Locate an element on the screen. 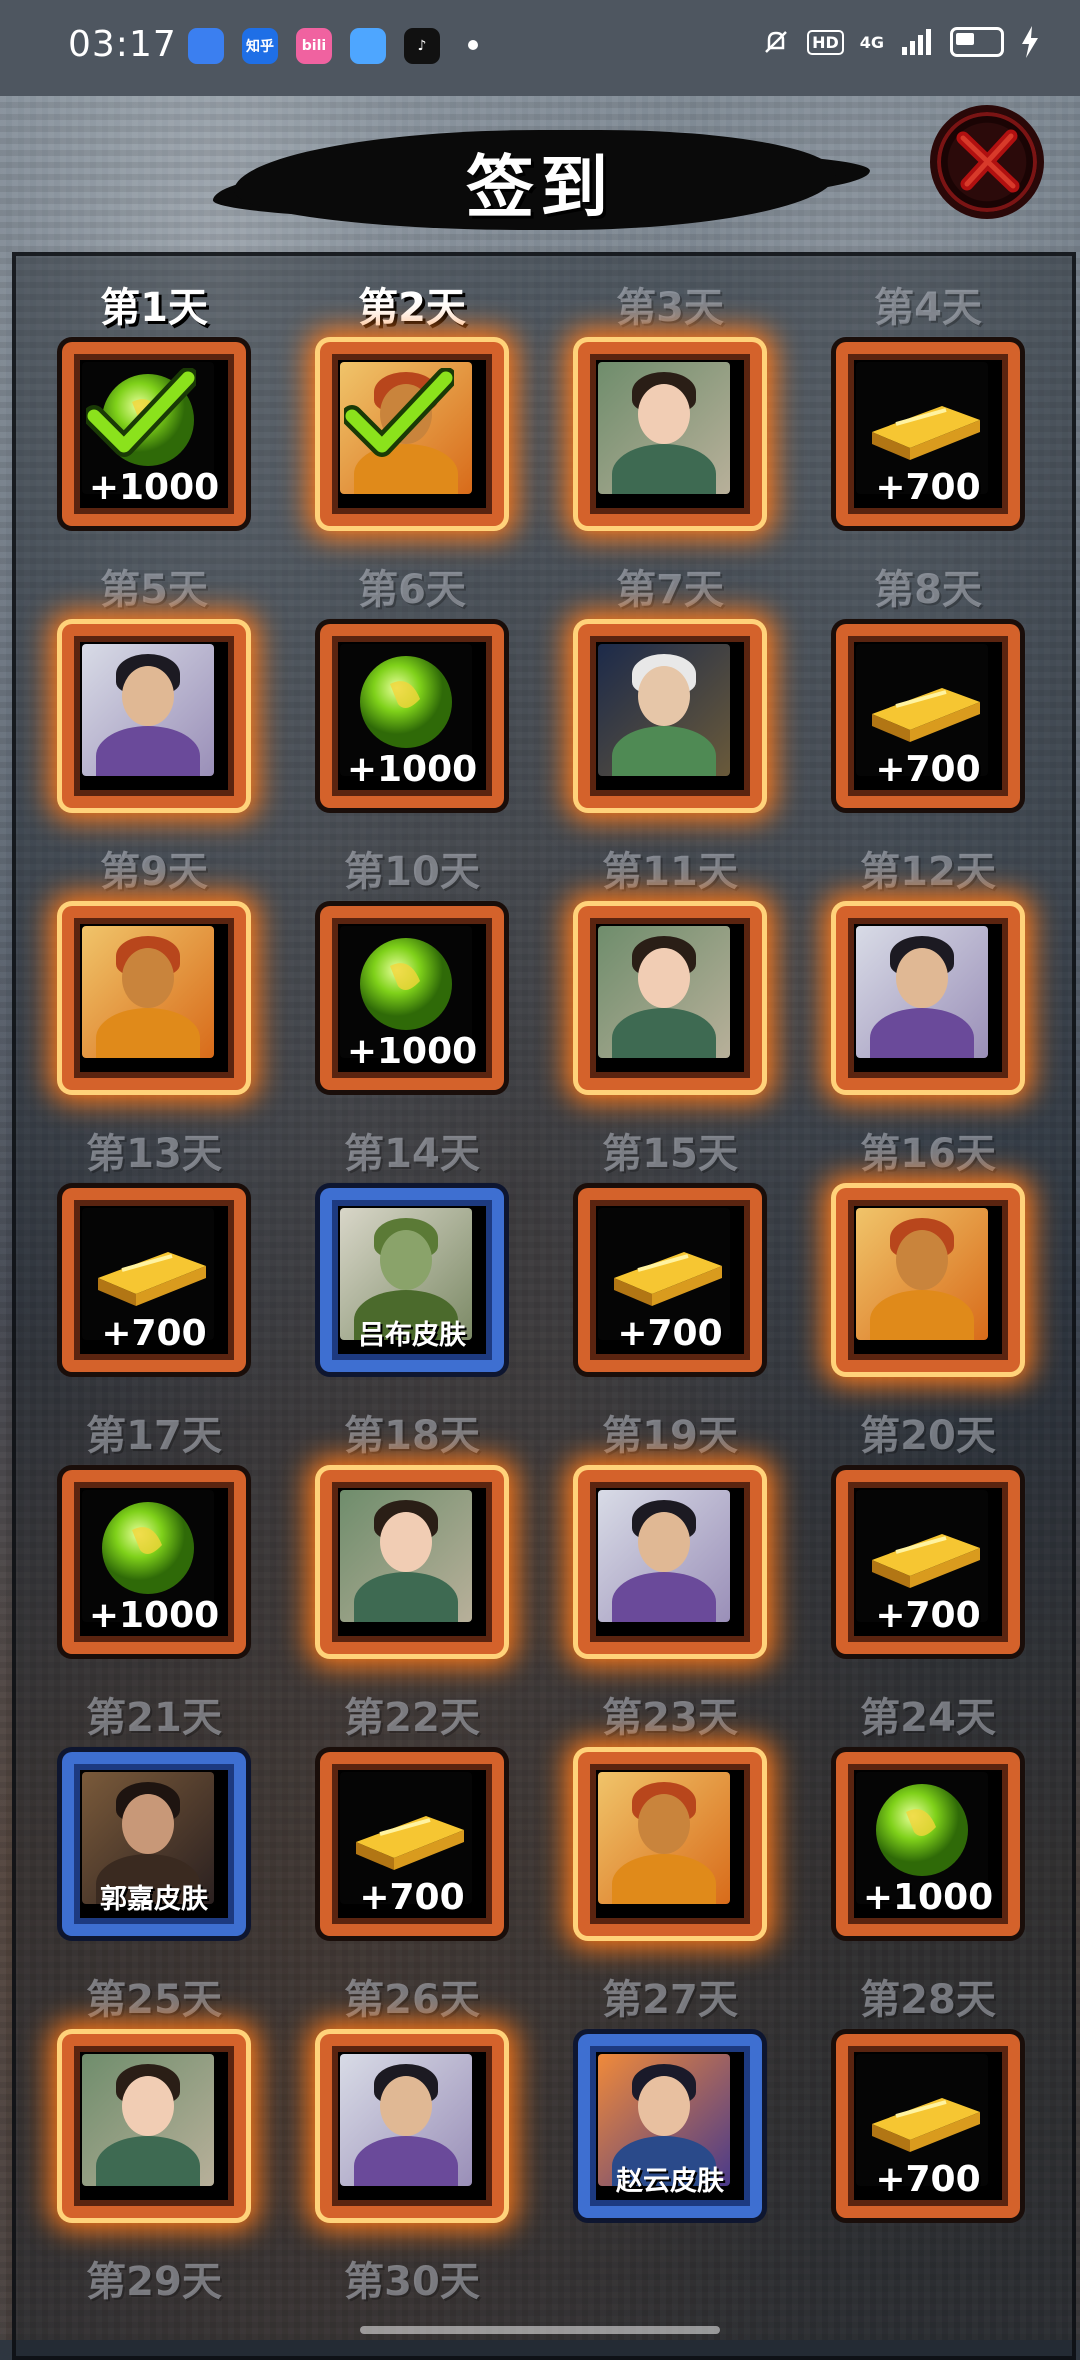  checkin-day-24: 第24天 +1000 is located at coordinates (928, 1813).